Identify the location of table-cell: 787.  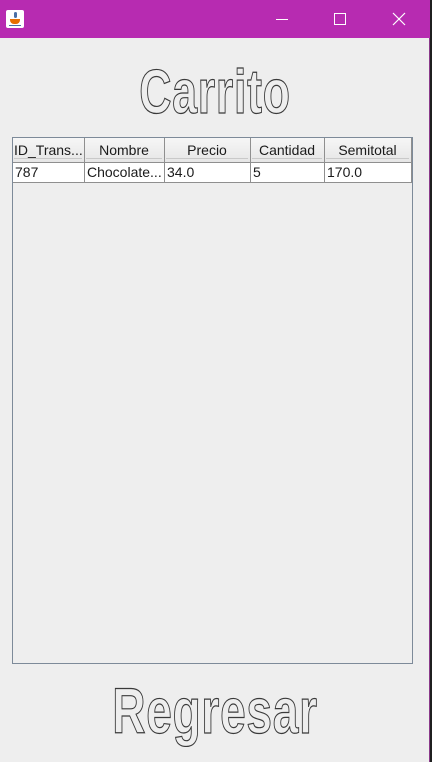
(49, 173).